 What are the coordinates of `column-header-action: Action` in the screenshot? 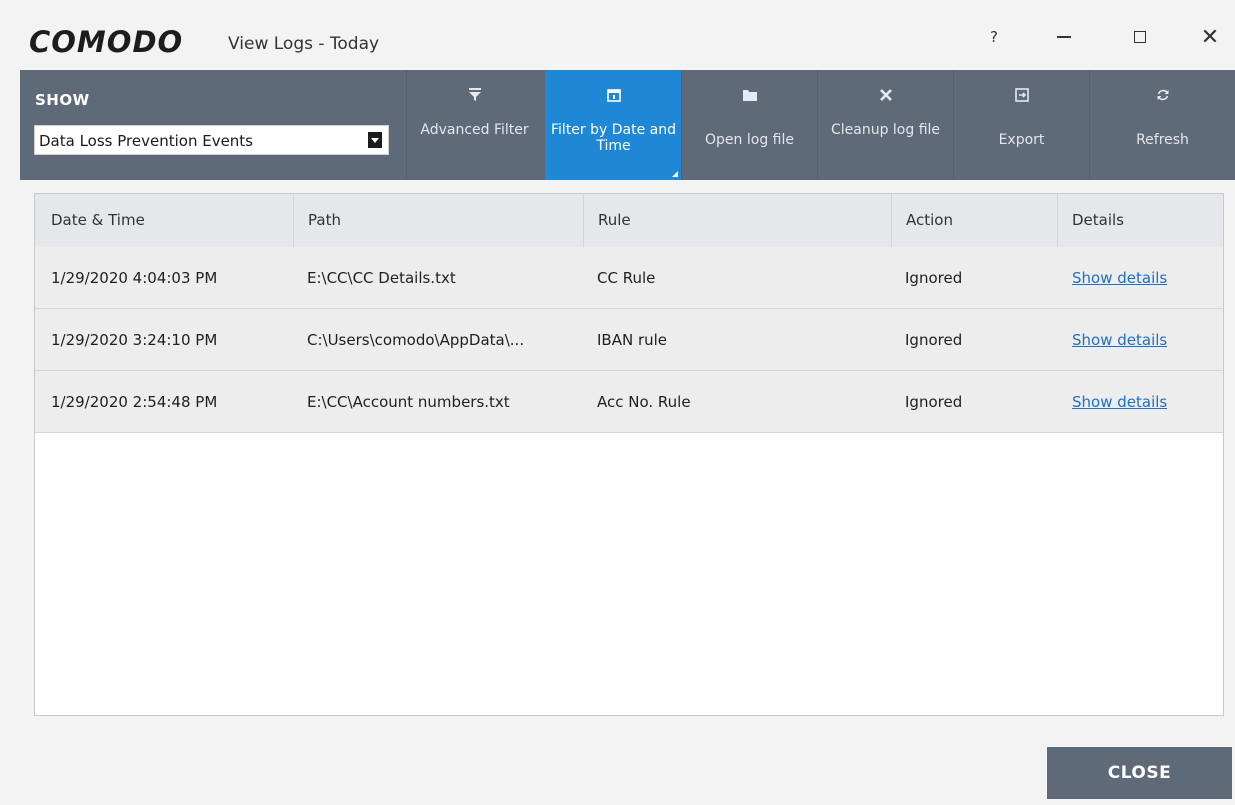 It's located at (974, 220).